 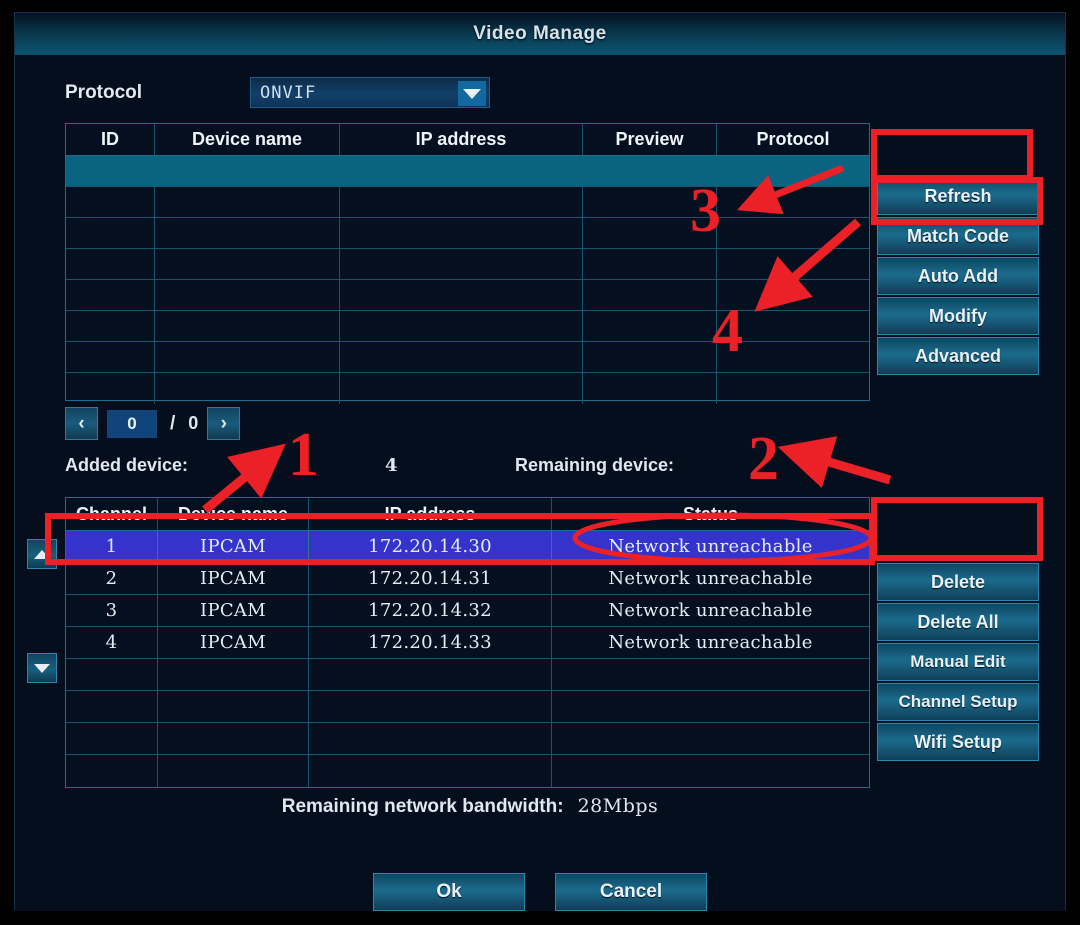 I want to click on table-cell-channel: 3, so click(x=112, y=610).